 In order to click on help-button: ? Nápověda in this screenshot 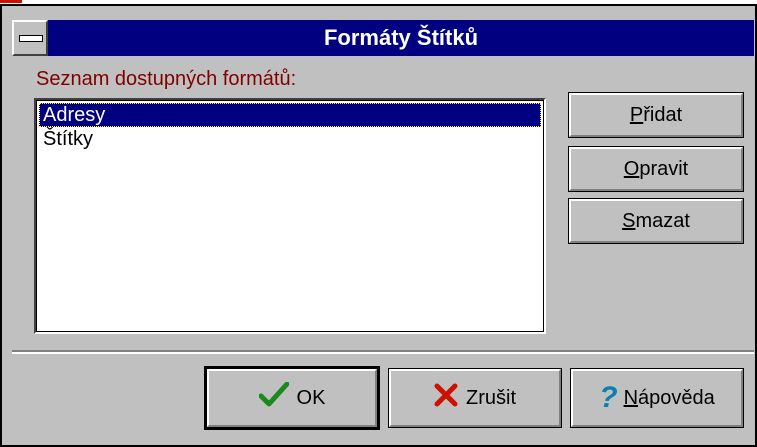, I will do `click(657, 398)`.